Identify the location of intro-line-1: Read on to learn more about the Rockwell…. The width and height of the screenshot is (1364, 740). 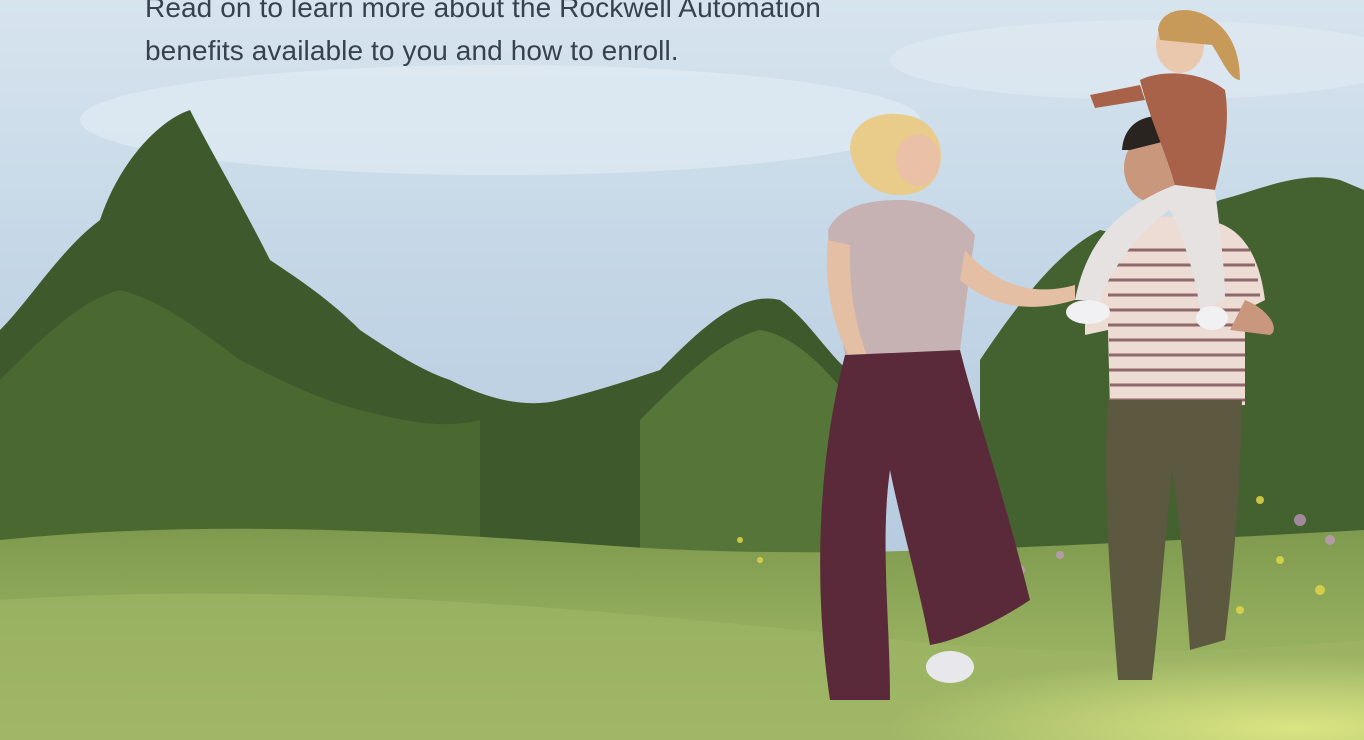
(483, 11).